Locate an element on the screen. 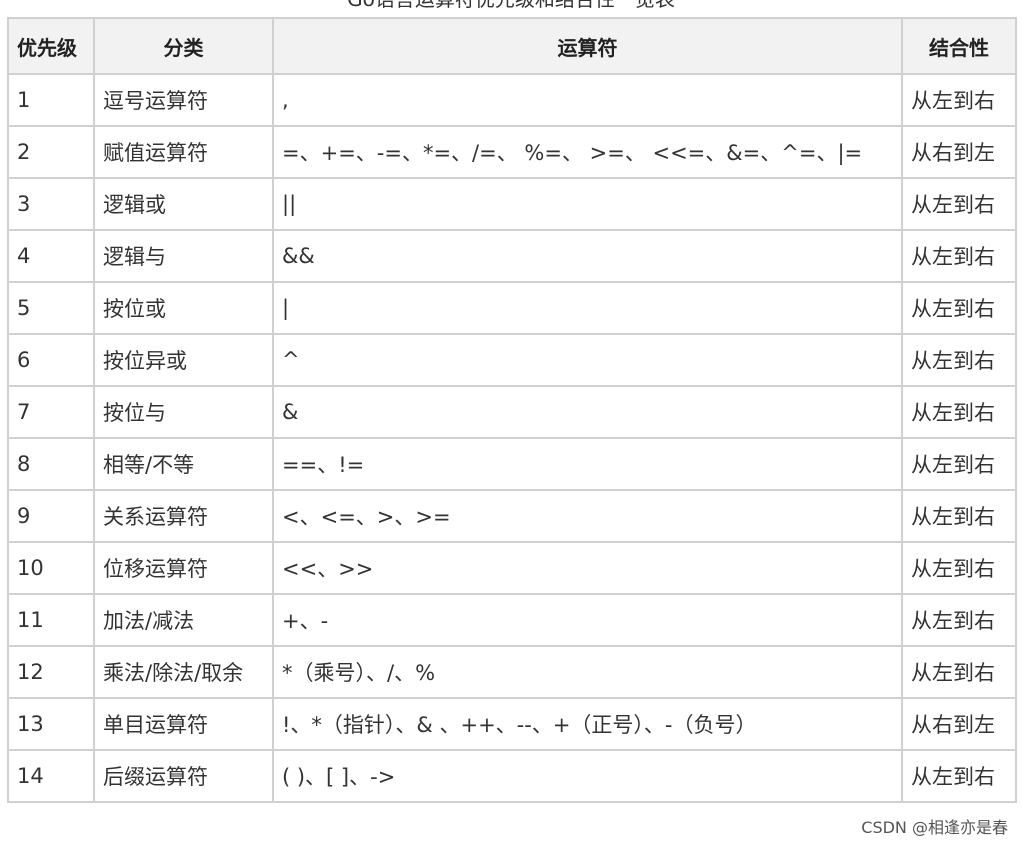  table-caption: Go语言运算符优先级和结合性一览表 is located at coordinates (511, 5).